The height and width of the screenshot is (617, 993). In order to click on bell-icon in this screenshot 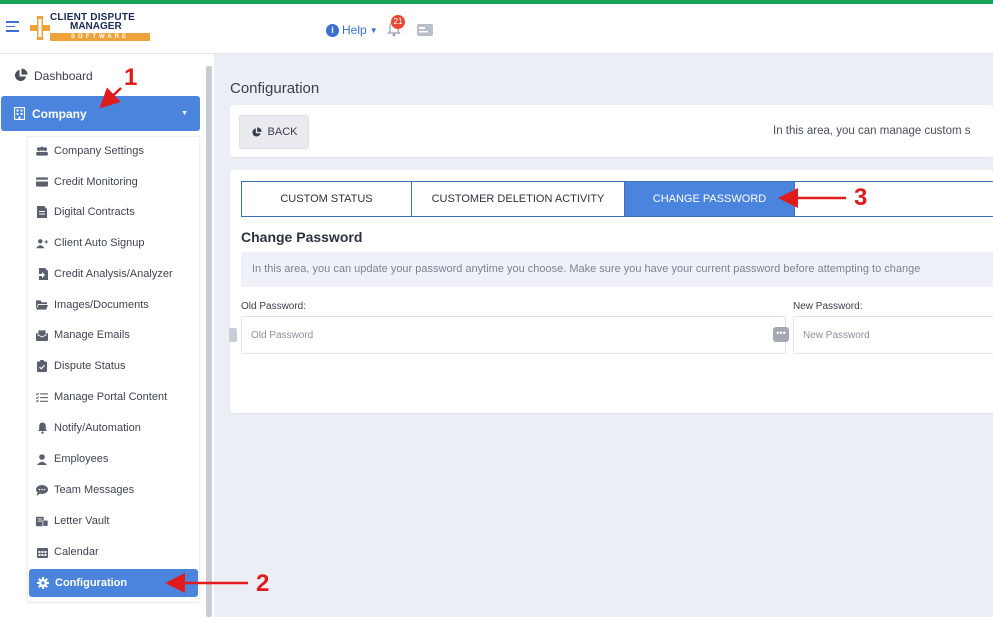, I will do `click(42, 428)`.